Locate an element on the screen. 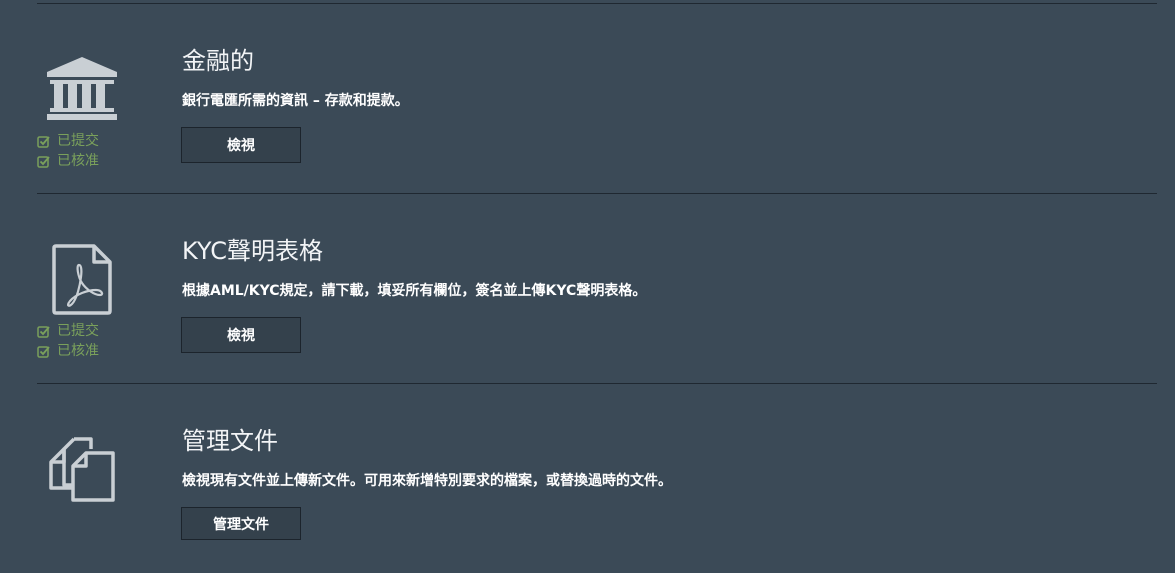 This screenshot has width=1175, height=573. section-description: 根據AML/KYC規定，請下載，填妥所有欄位，簽名並上傳KYC聲明表格。 is located at coordinates (414, 291).